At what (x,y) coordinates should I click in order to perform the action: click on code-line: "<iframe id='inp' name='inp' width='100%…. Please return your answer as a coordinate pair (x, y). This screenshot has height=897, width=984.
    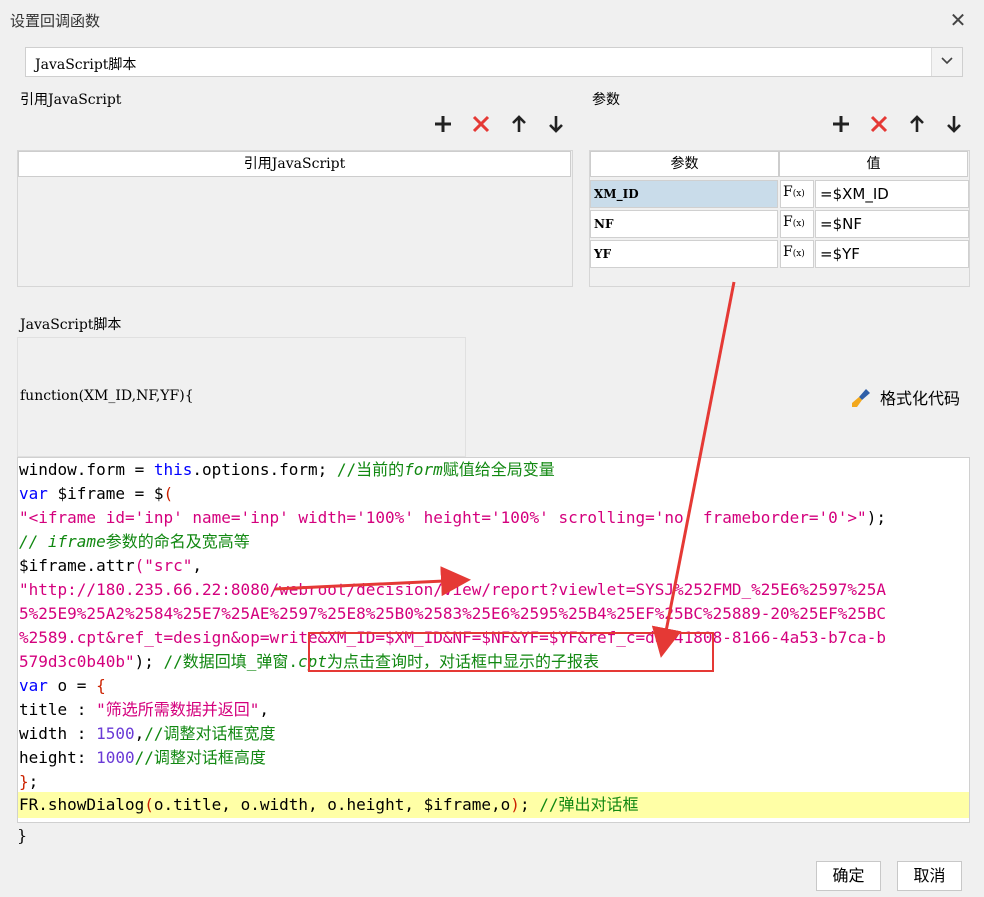
    Looking at the image, I should click on (452, 517).